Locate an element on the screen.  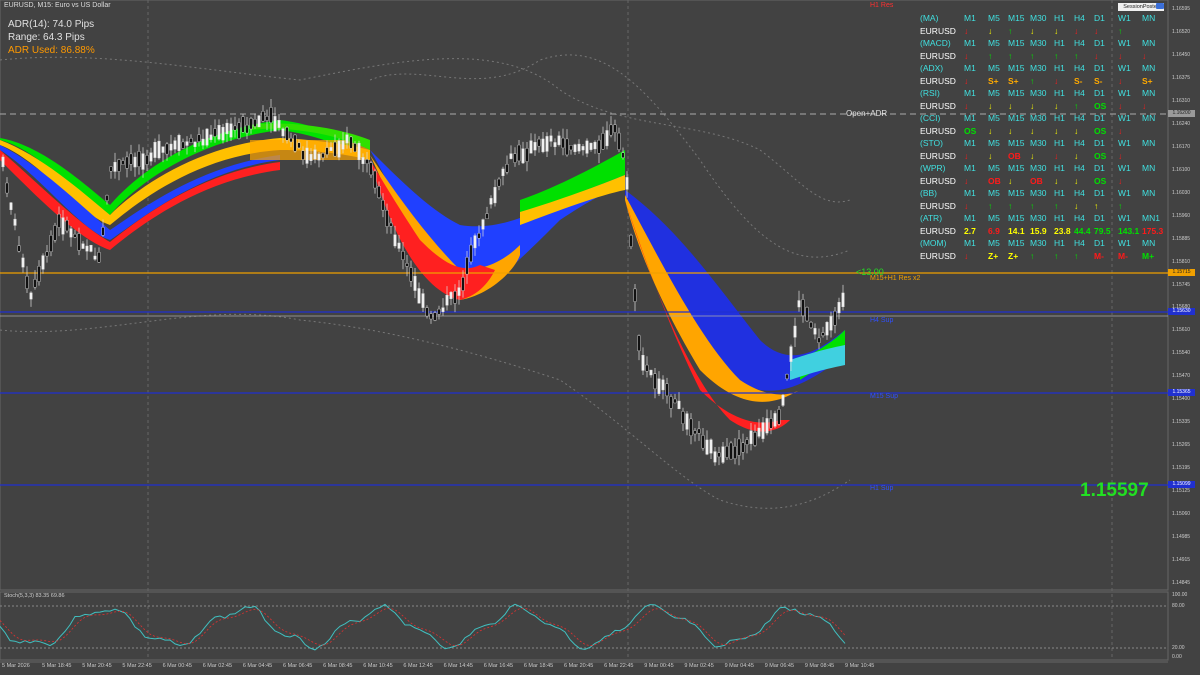
indicator-signal: S+ is located at coordinates (1147, 80).